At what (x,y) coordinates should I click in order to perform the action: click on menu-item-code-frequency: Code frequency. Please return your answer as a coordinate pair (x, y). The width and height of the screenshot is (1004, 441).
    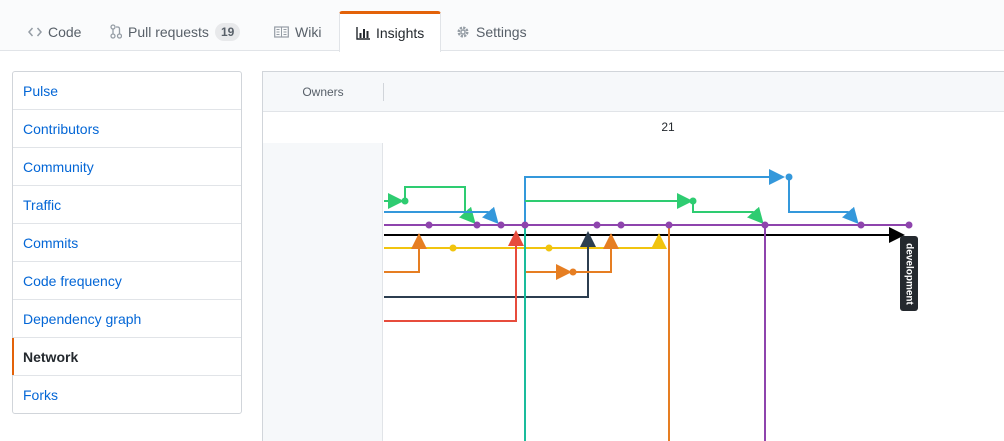
    Looking at the image, I should click on (127, 281).